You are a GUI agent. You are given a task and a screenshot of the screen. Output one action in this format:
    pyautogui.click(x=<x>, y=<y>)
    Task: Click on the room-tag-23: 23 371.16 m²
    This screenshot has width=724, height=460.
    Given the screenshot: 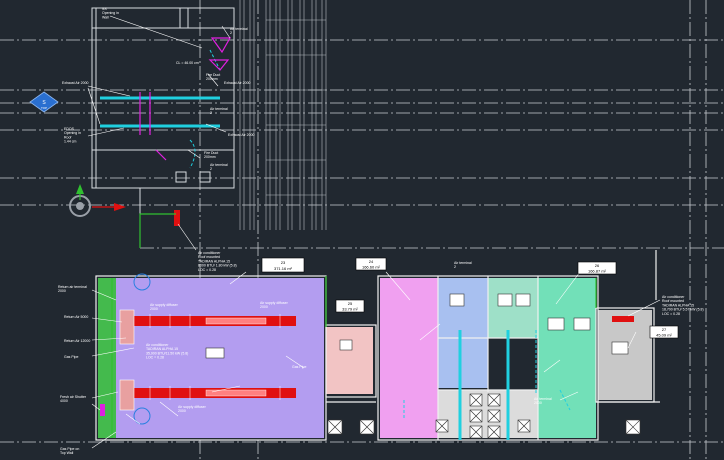 What is the action you would take?
    pyautogui.click(x=283, y=265)
    